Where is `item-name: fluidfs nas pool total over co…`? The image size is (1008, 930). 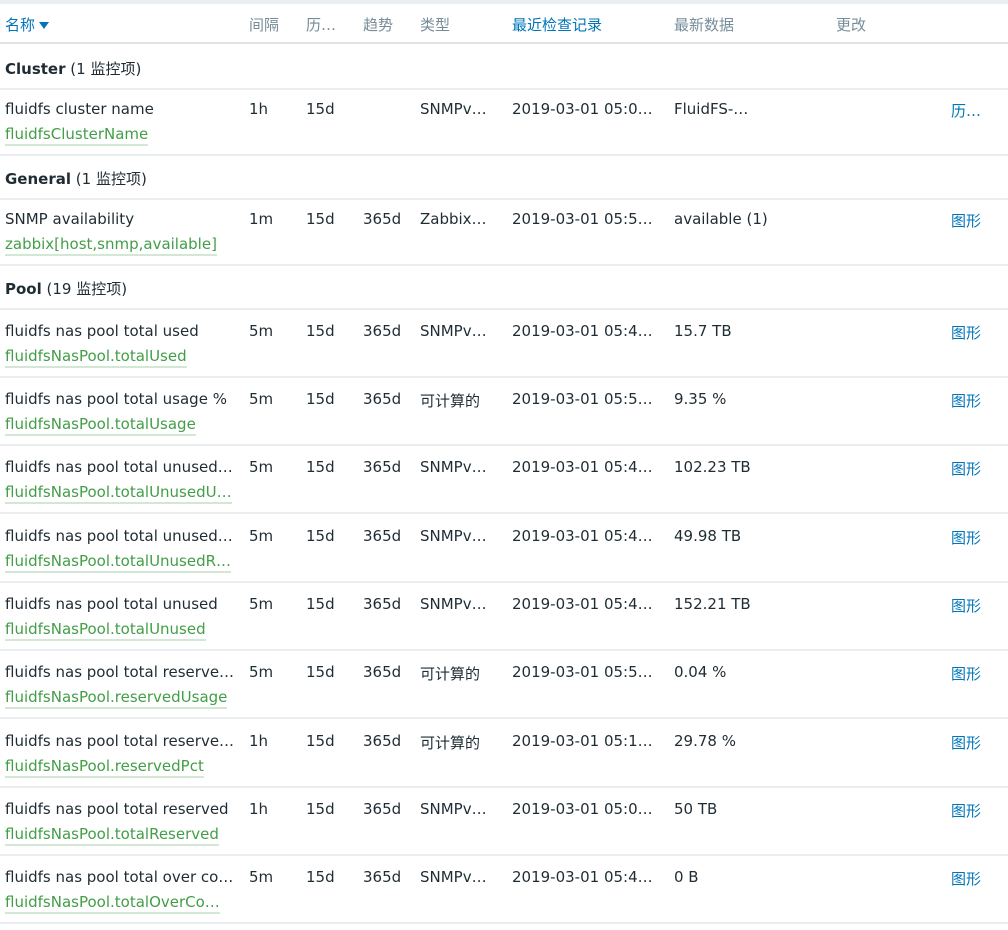 item-name: fluidfs nas pool total over co… is located at coordinates (119, 877).